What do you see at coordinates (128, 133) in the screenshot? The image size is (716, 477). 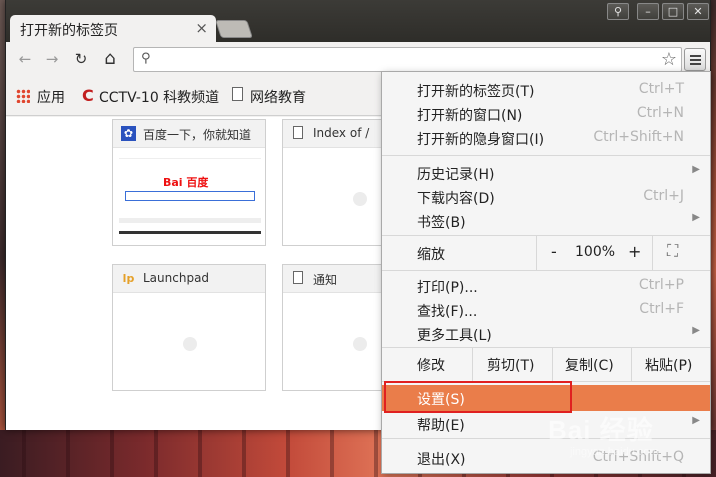 I see `baidu-paw-icon: ✿` at bounding box center [128, 133].